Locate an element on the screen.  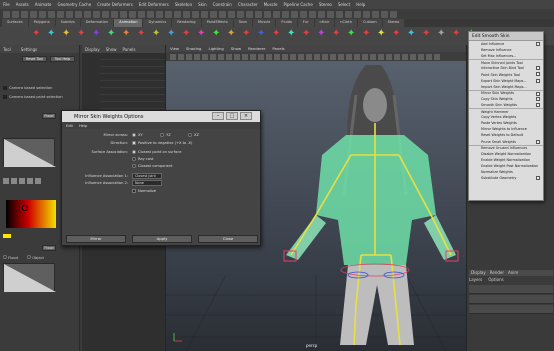
shelf-tab-muscle: Muscle is located at coordinates (264, 23).